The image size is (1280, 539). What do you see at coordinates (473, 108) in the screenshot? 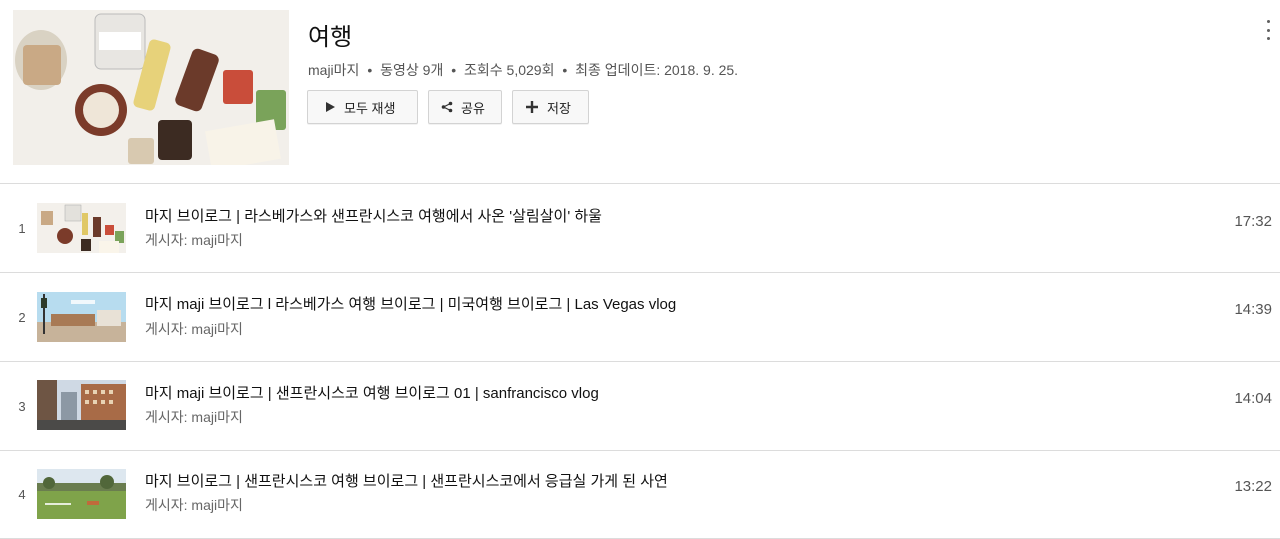
I see `share-label: 공유` at bounding box center [473, 108].